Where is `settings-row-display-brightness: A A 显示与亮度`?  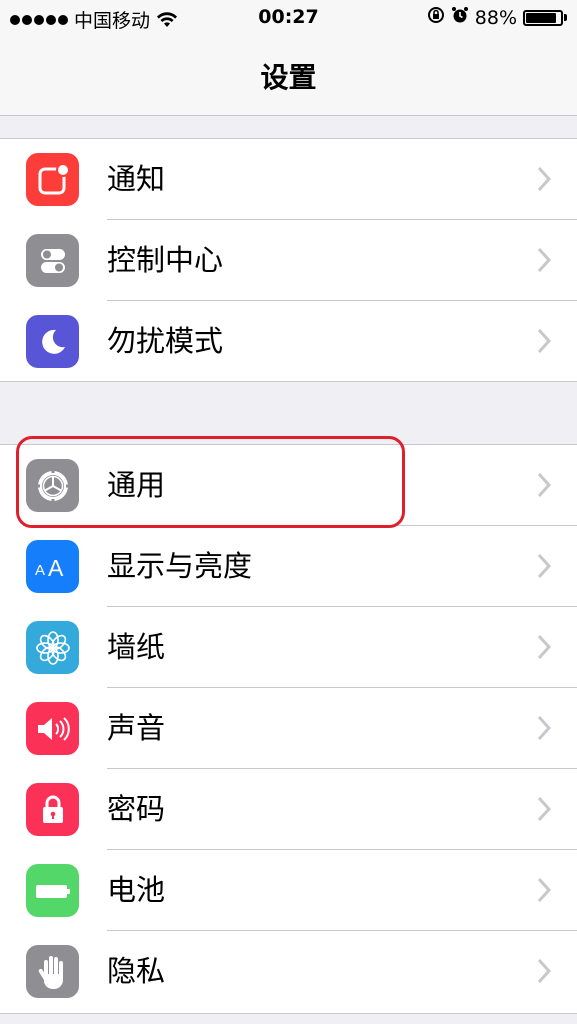
settings-row-display-brightness: A A 显示与亮度 is located at coordinates (288, 566).